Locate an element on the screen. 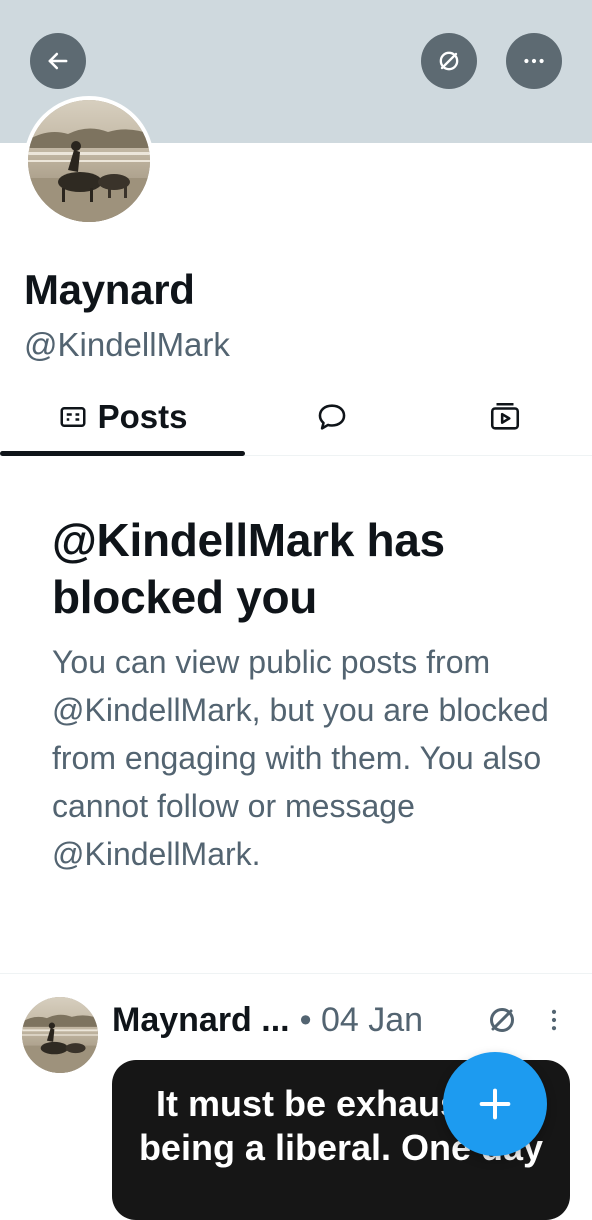 This screenshot has height=1220, width=592. avatar-photo is located at coordinates (89, 161).